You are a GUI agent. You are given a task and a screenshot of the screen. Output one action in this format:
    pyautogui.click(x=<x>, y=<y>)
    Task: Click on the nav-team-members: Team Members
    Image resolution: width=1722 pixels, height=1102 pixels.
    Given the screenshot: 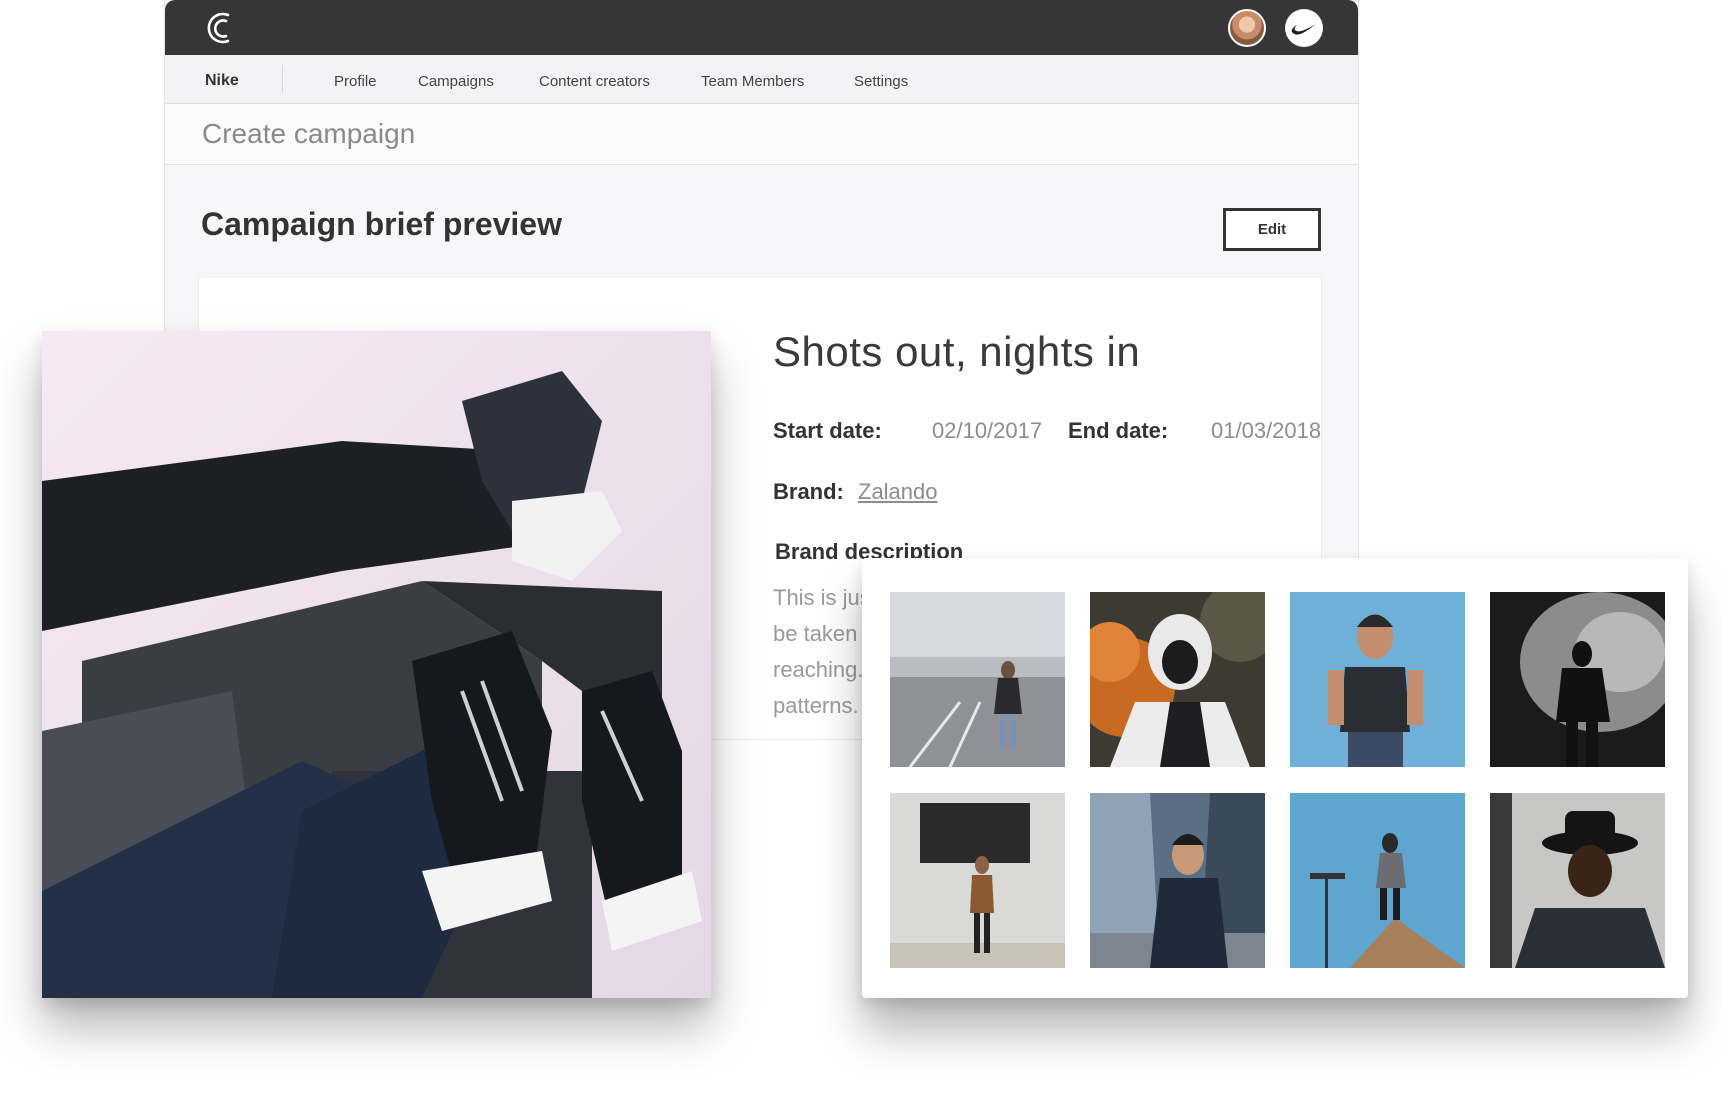 What is the action you would take?
    pyautogui.click(x=752, y=81)
    